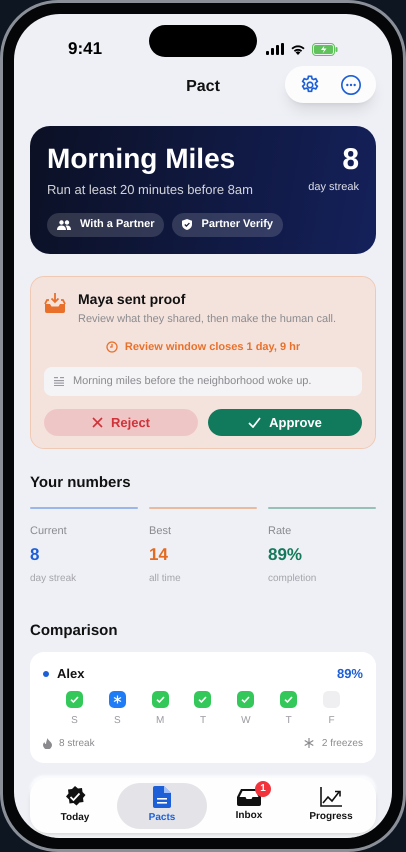  What do you see at coordinates (285, 422) in the screenshot?
I see `approve-button: Approve` at bounding box center [285, 422].